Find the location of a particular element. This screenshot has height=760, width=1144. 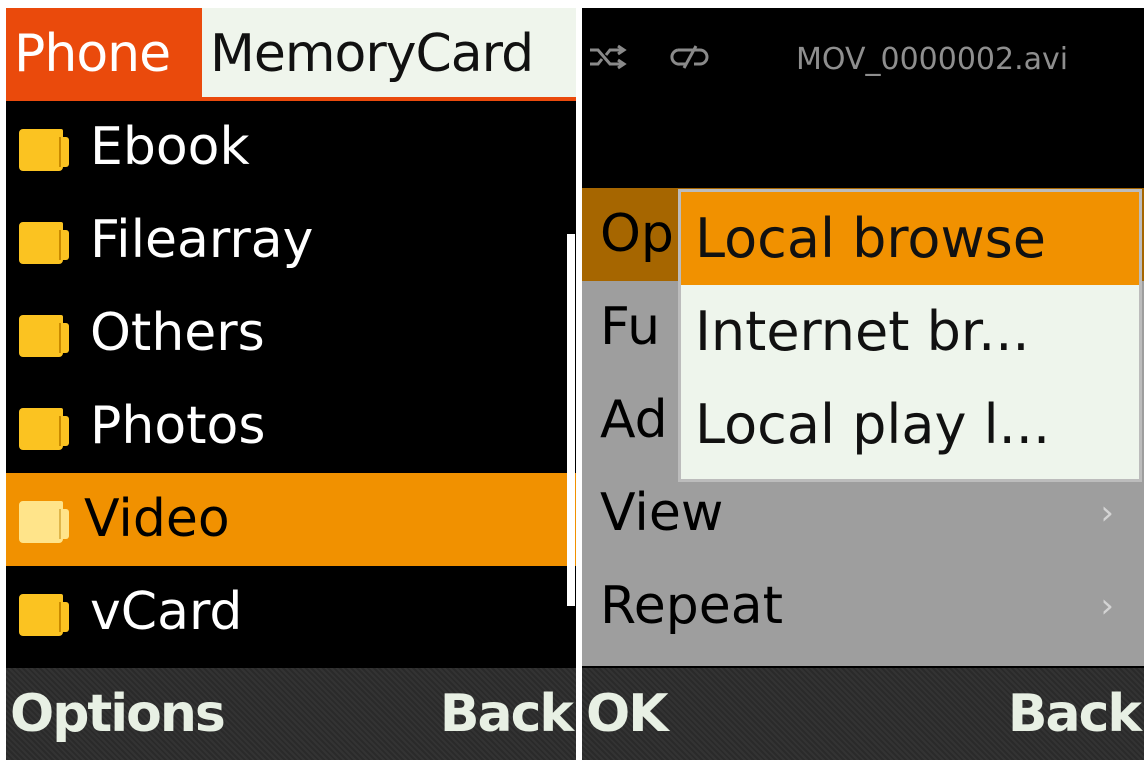

submenu-item-local-browse: Local browse is located at coordinates (910, 238).